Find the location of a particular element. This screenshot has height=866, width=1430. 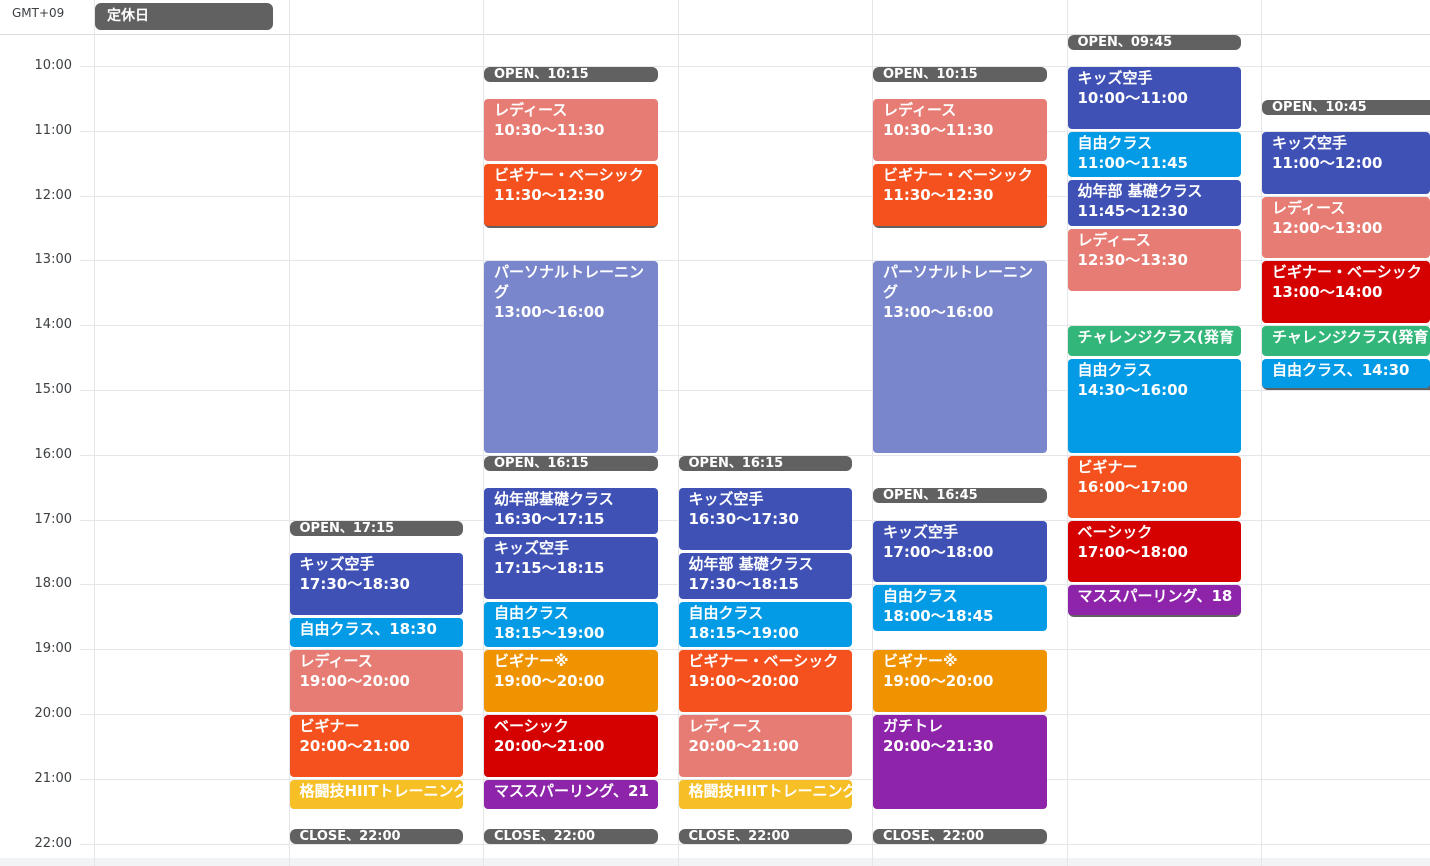

calendar-event: 自由クラス、14:30 is located at coordinates (1346, 373).